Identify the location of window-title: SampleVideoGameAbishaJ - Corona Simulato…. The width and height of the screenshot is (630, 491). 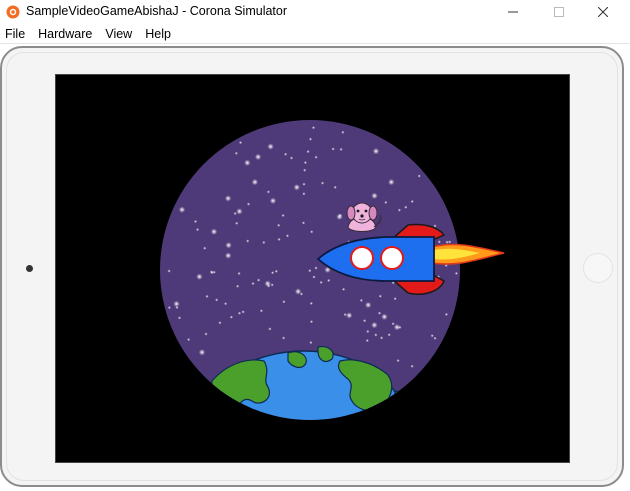
(157, 11).